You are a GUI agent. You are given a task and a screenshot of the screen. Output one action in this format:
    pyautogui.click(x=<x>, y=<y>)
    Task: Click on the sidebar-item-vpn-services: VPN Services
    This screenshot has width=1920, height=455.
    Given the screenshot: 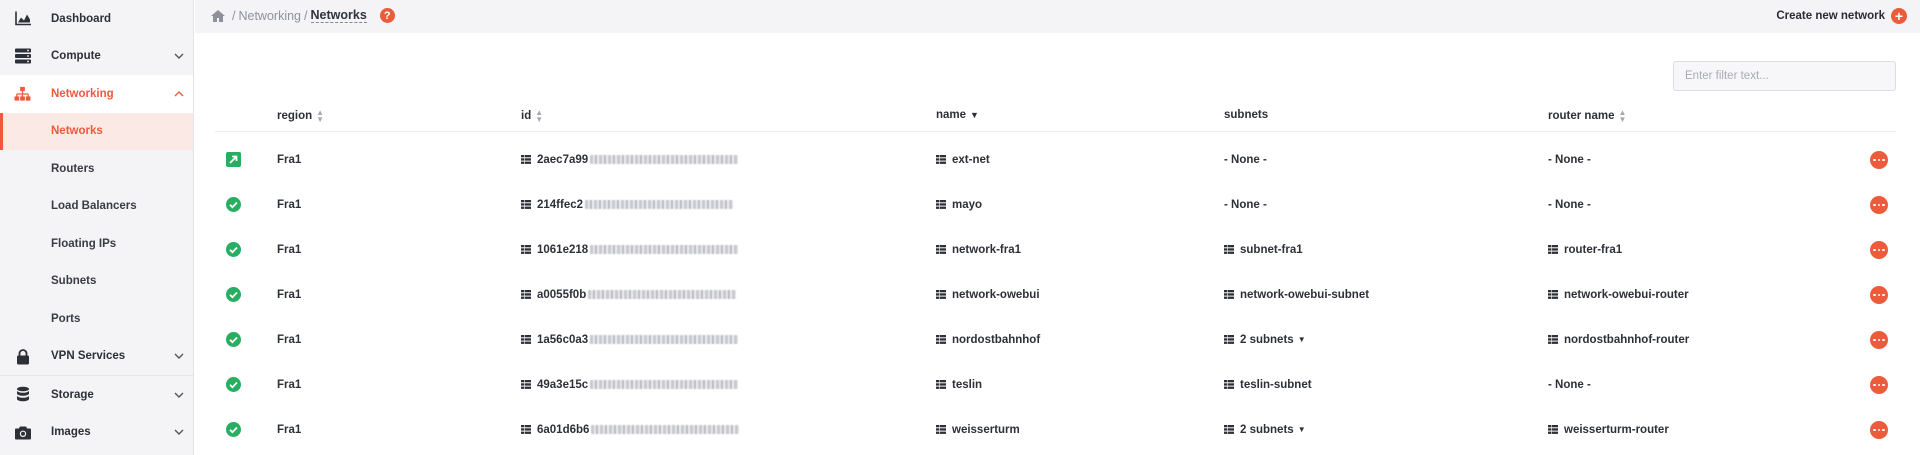 What is the action you would take?
    pyautogui.click(x=96, y=357)
    